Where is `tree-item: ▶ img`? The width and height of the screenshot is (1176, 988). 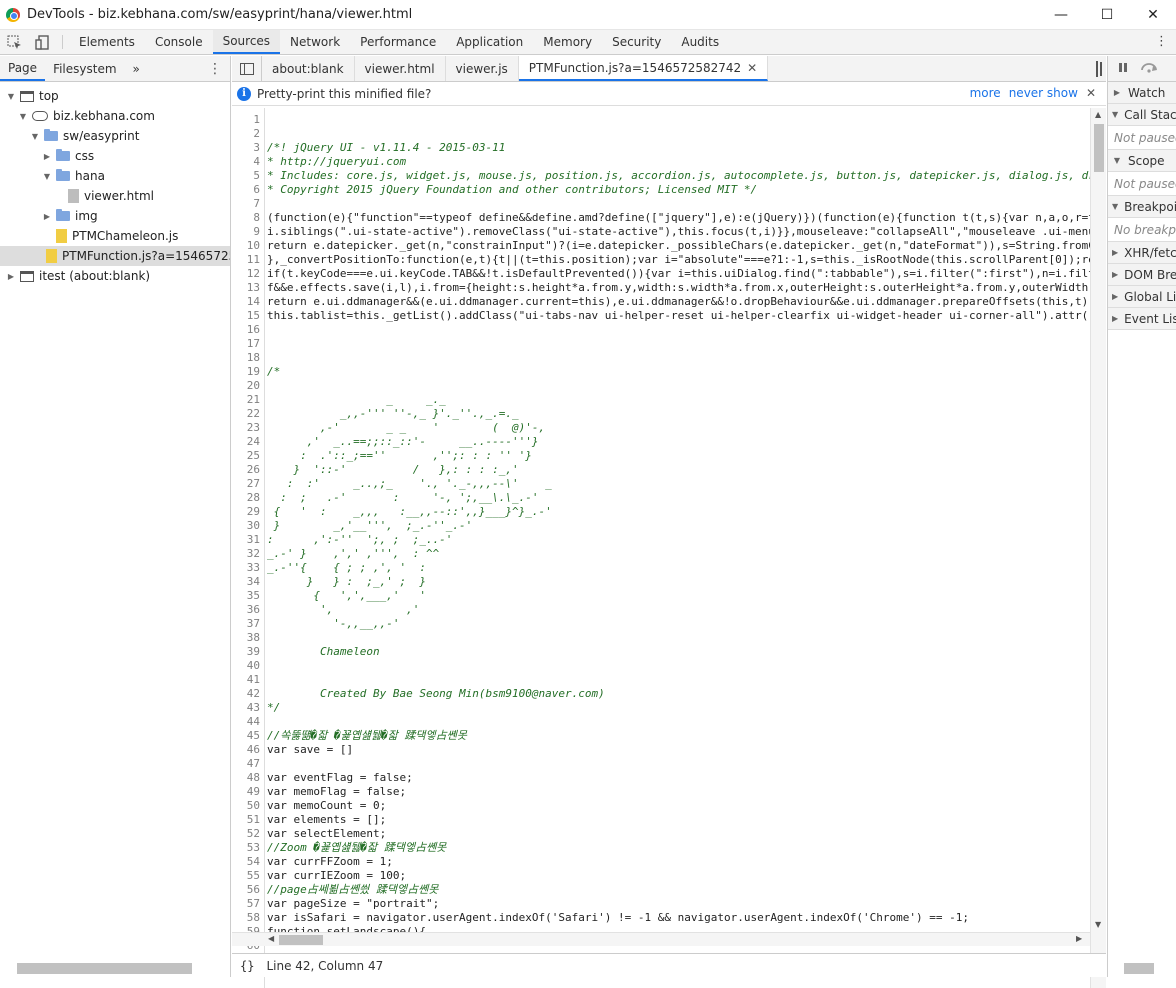 tree-item: ▶ img is located at coordinates (115, 216).